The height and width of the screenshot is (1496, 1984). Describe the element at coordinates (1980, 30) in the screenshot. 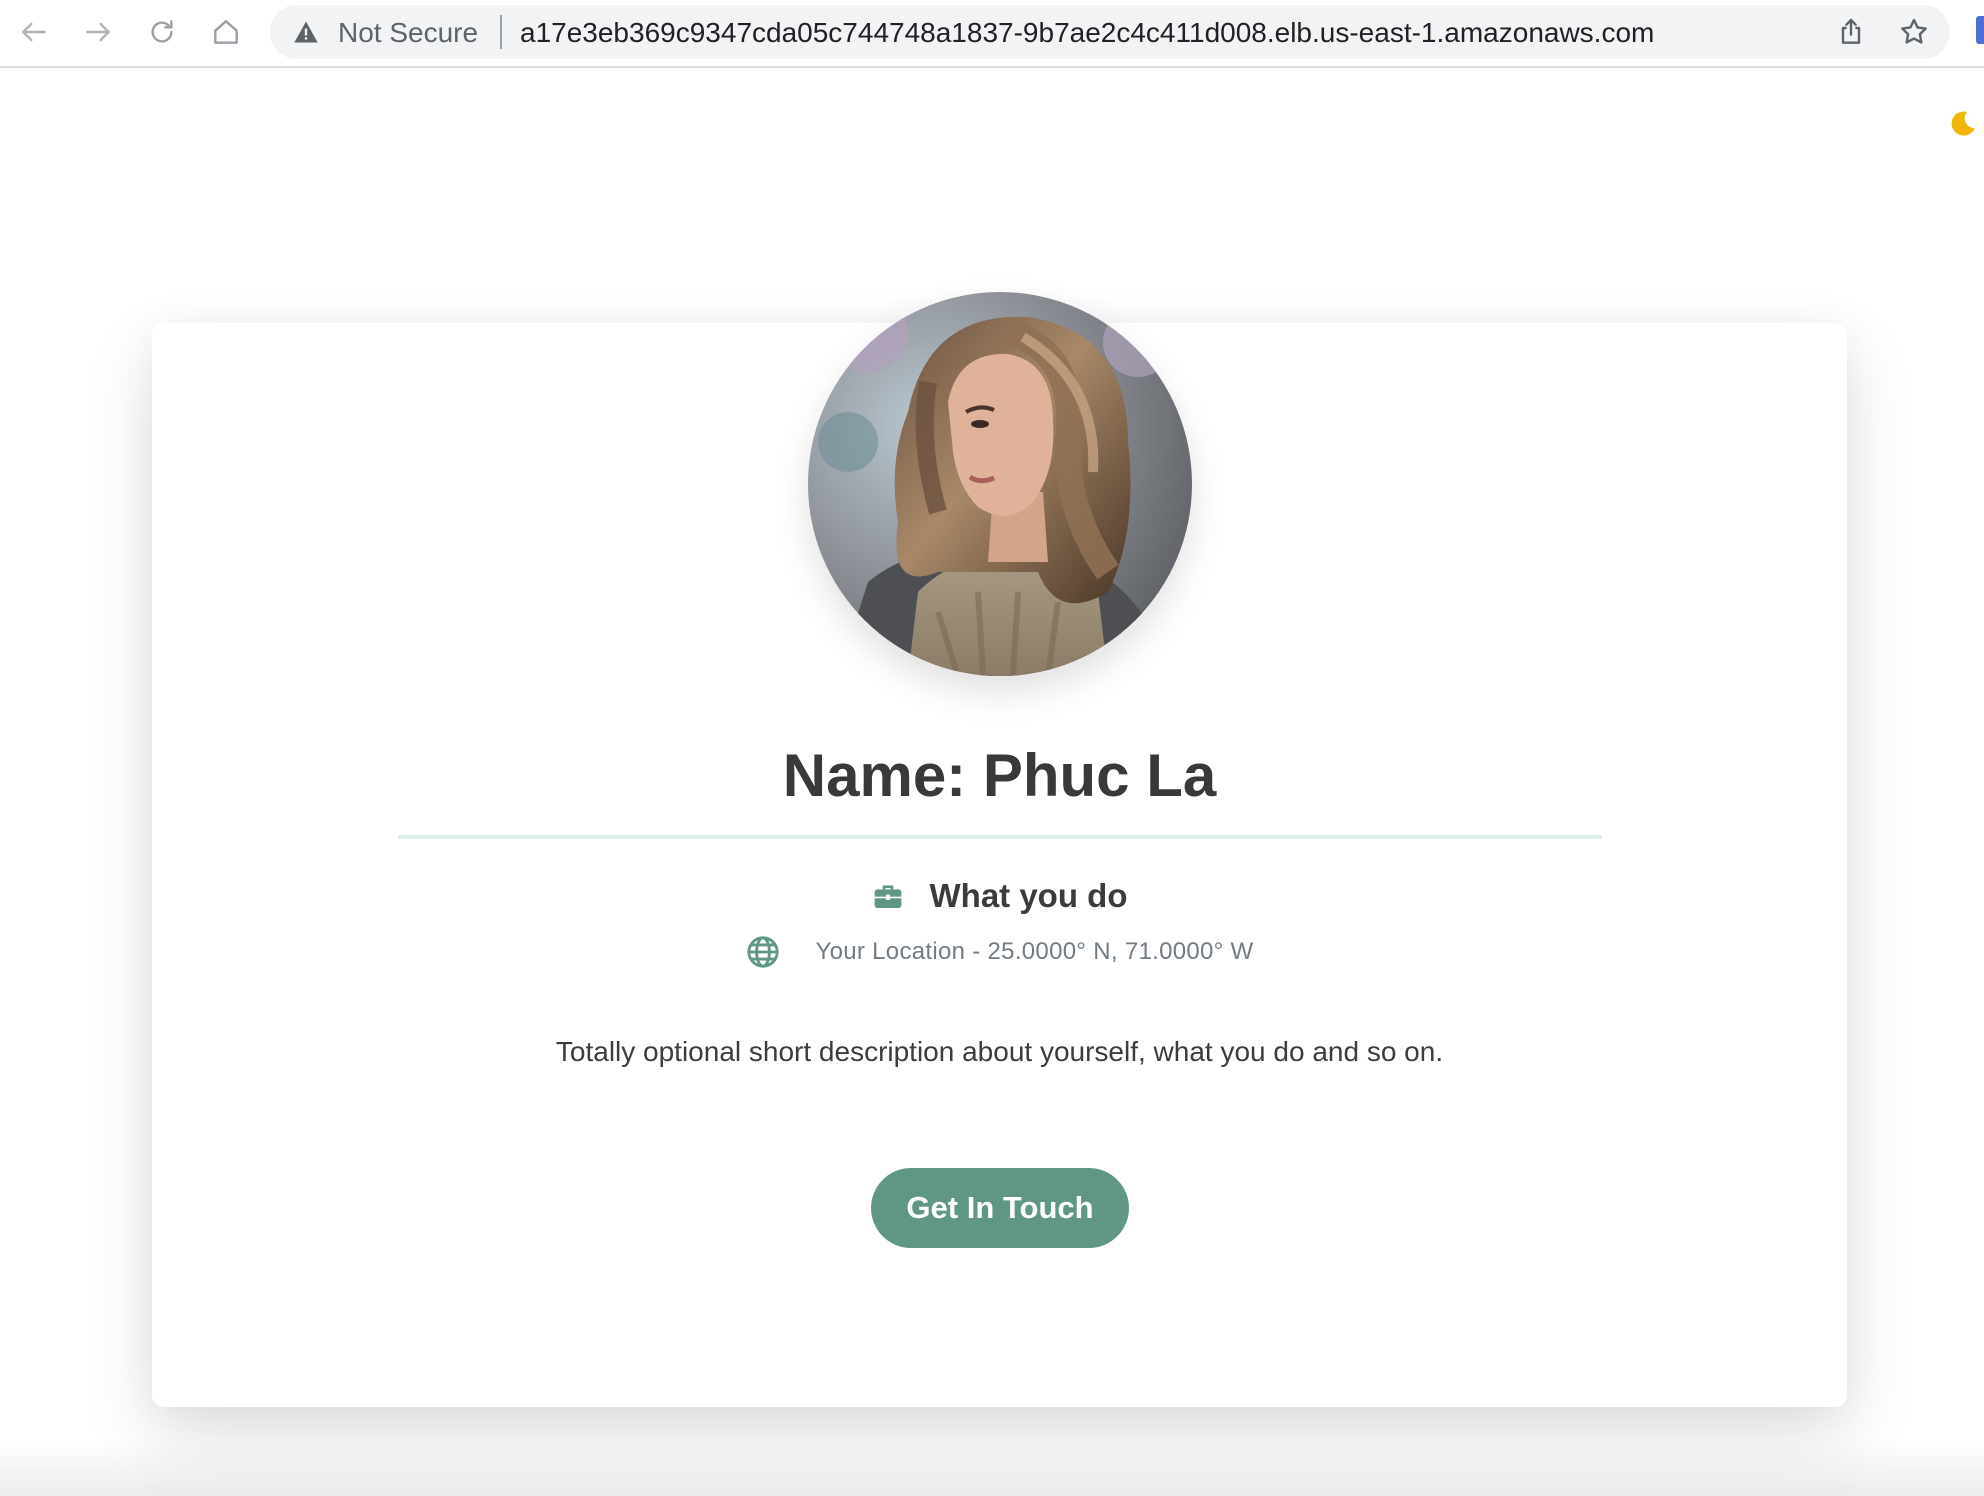

I see `extension-icon` at that location.